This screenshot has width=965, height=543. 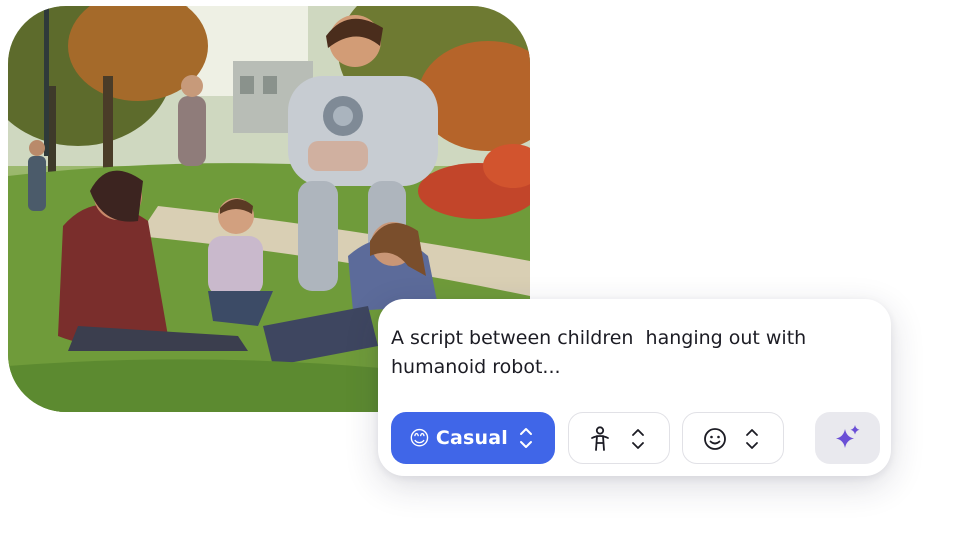 I want to click on sparkles-icon, so click(x=847, y=436).